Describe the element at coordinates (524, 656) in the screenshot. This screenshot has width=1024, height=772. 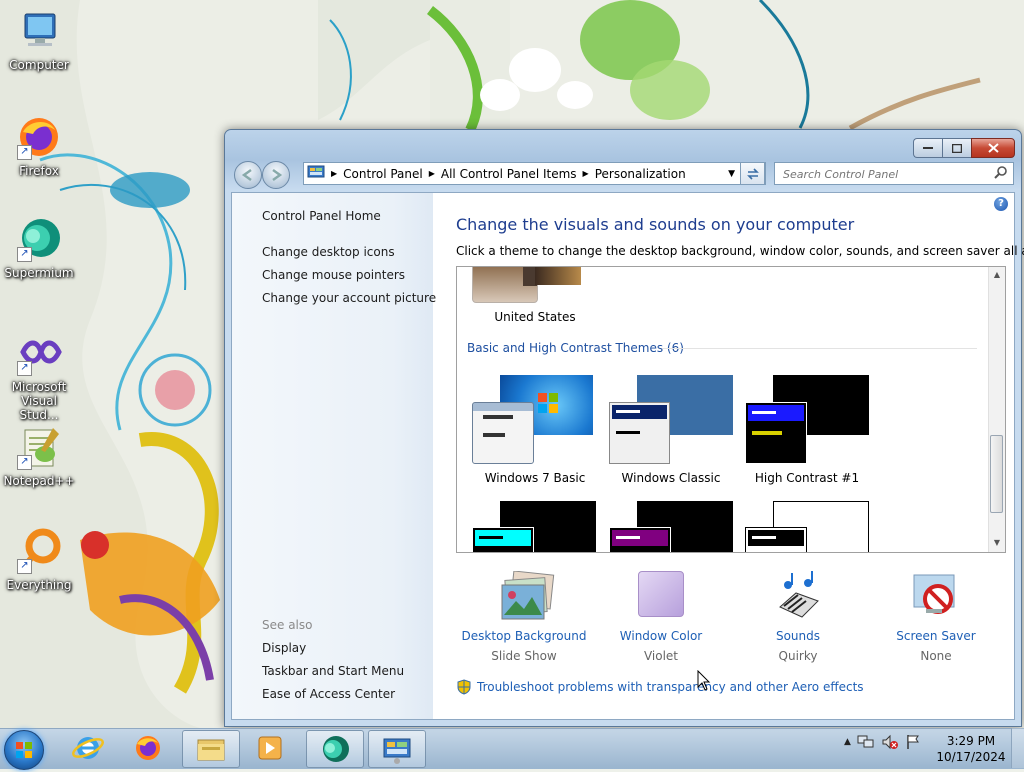
I see `desktop-background-value: Slide Show` at that location.